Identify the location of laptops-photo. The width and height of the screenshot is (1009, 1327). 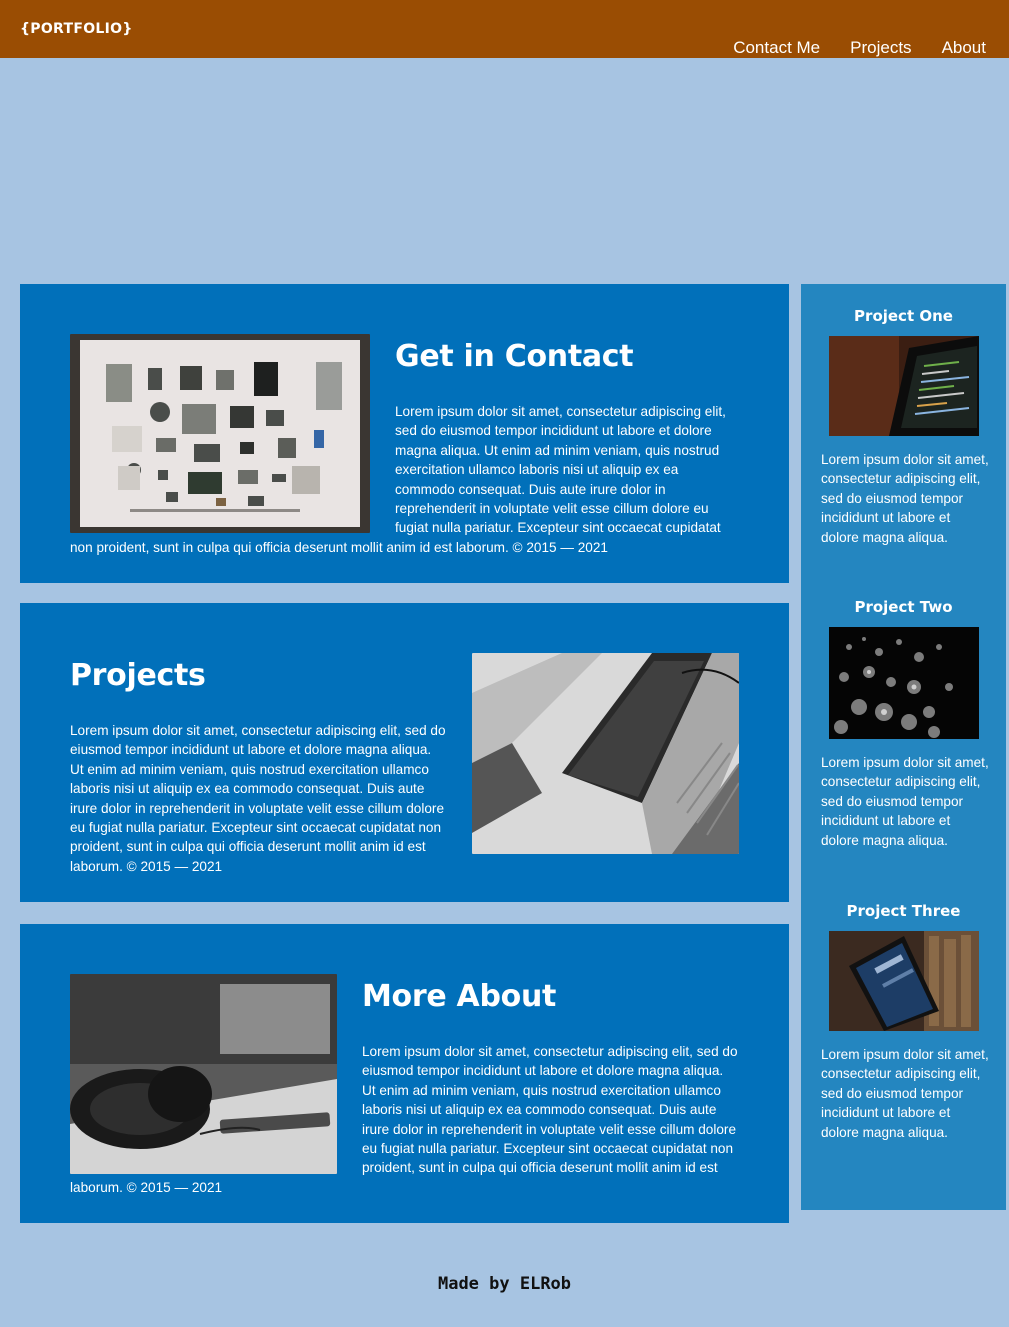
(605, 753).